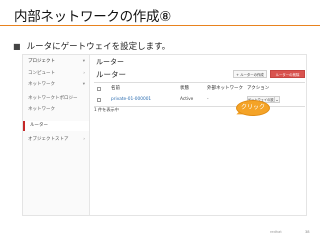 The width and height of the screenshot is (320, 240). I want to click on select-all-checkbox, so click(99, 88).